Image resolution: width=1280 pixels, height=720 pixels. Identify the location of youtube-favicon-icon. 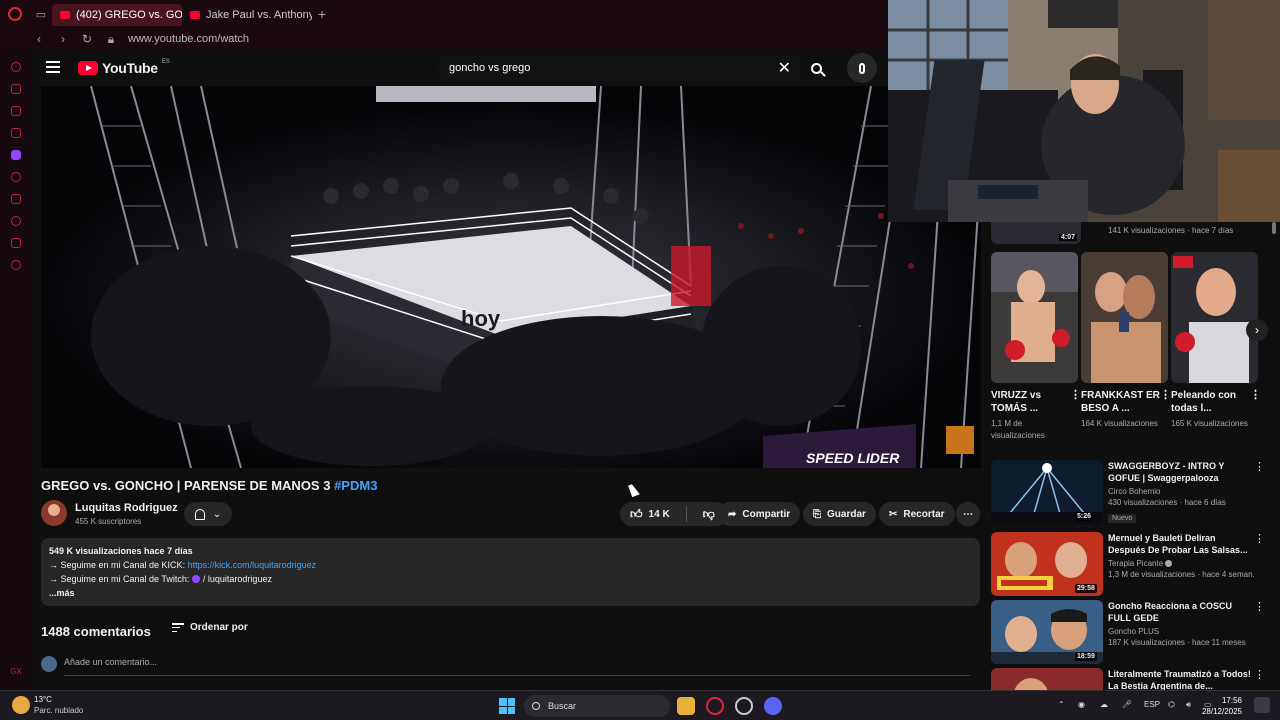
(65, 15).